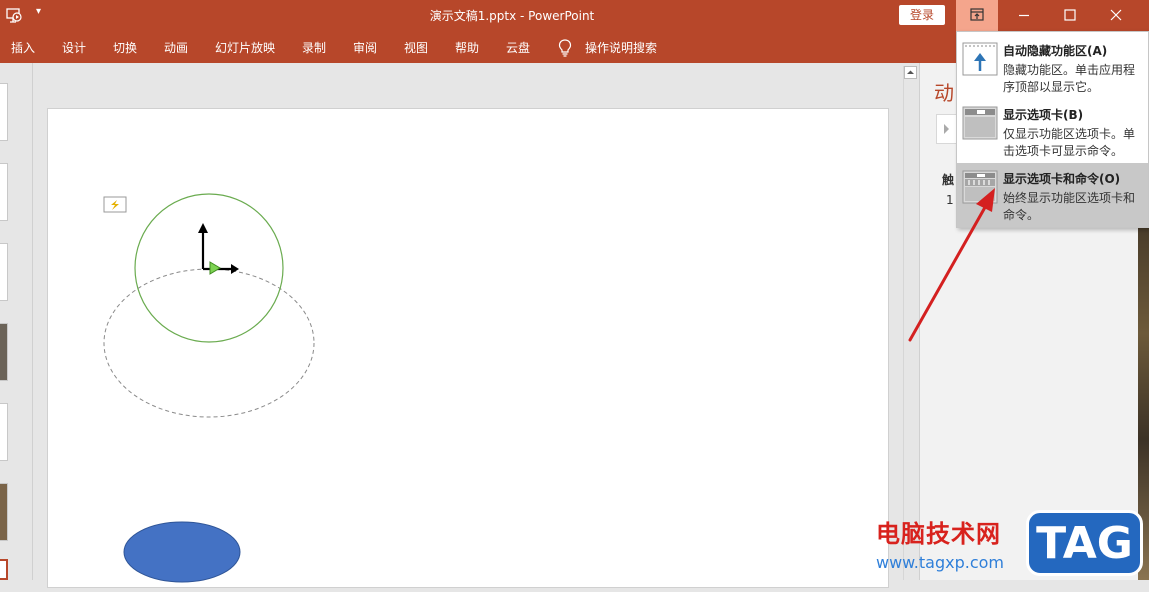 The width and height of the screenshot is (1149, 592). Describe the element at coordinates (1043, 115) in the screenshot. I see `menu-item-title: 显示选项卡(B)` at that location.